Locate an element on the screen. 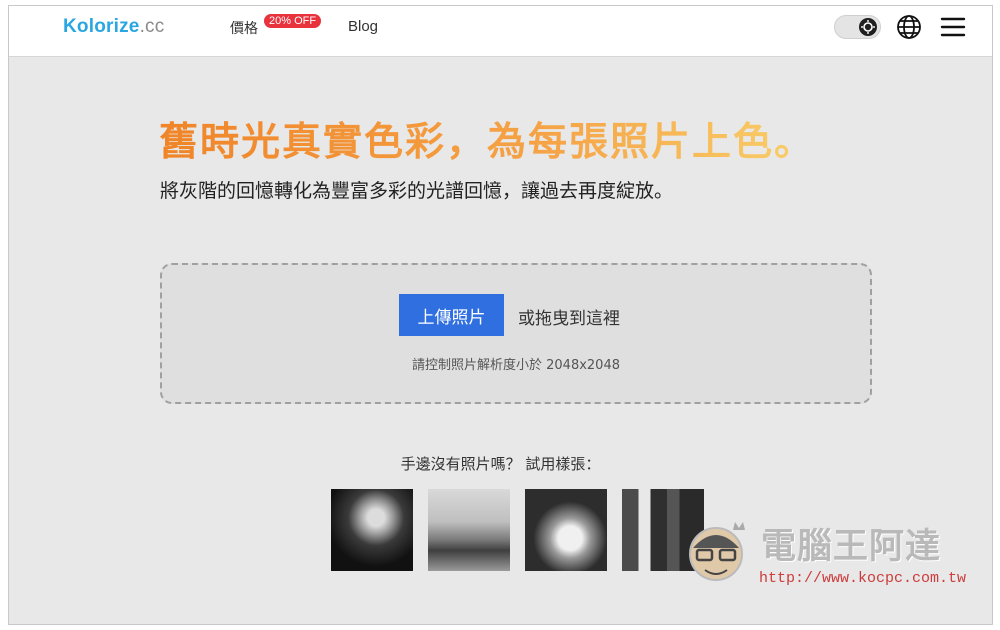  logo-main: Kolorize is located at coordinates (101, 26).